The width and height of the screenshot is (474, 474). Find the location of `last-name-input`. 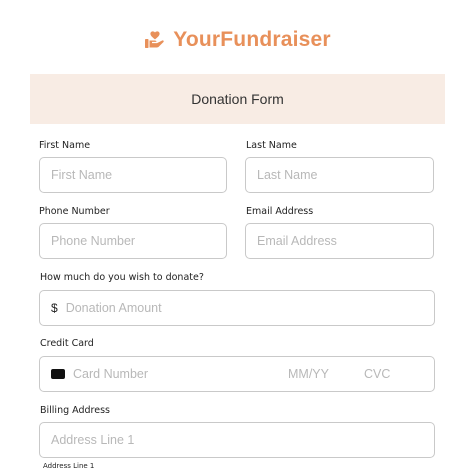

last-name-input is located at coordinates (345, 175).